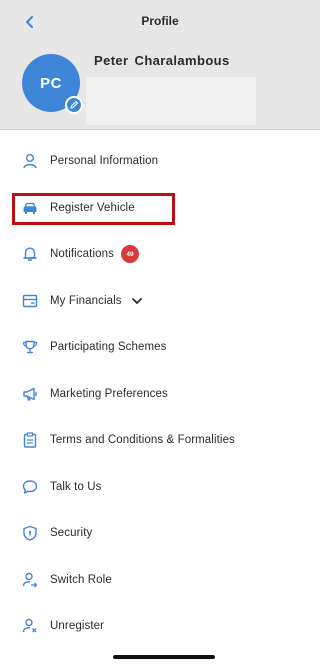 The image size is (320, 665). I want to click on menu-item-marketing-preferences: Marketing Preferences, so click(160, 394).